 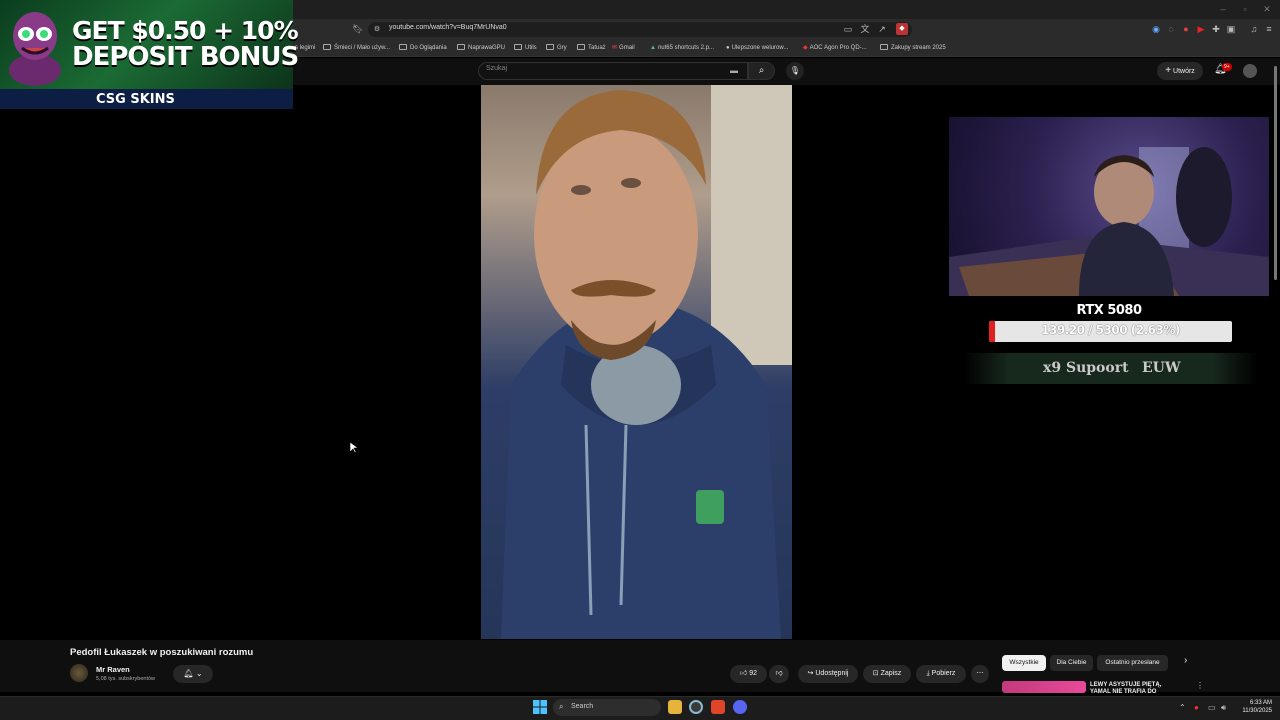 I want to click on brave-shield-icon: ◆, so click(x=902, y=29).